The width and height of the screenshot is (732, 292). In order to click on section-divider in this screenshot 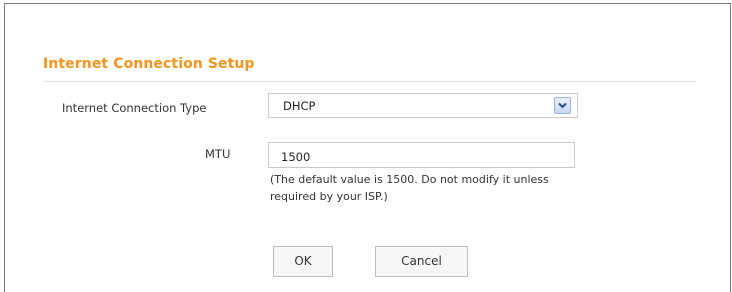, I will do `click(370, 81)`.